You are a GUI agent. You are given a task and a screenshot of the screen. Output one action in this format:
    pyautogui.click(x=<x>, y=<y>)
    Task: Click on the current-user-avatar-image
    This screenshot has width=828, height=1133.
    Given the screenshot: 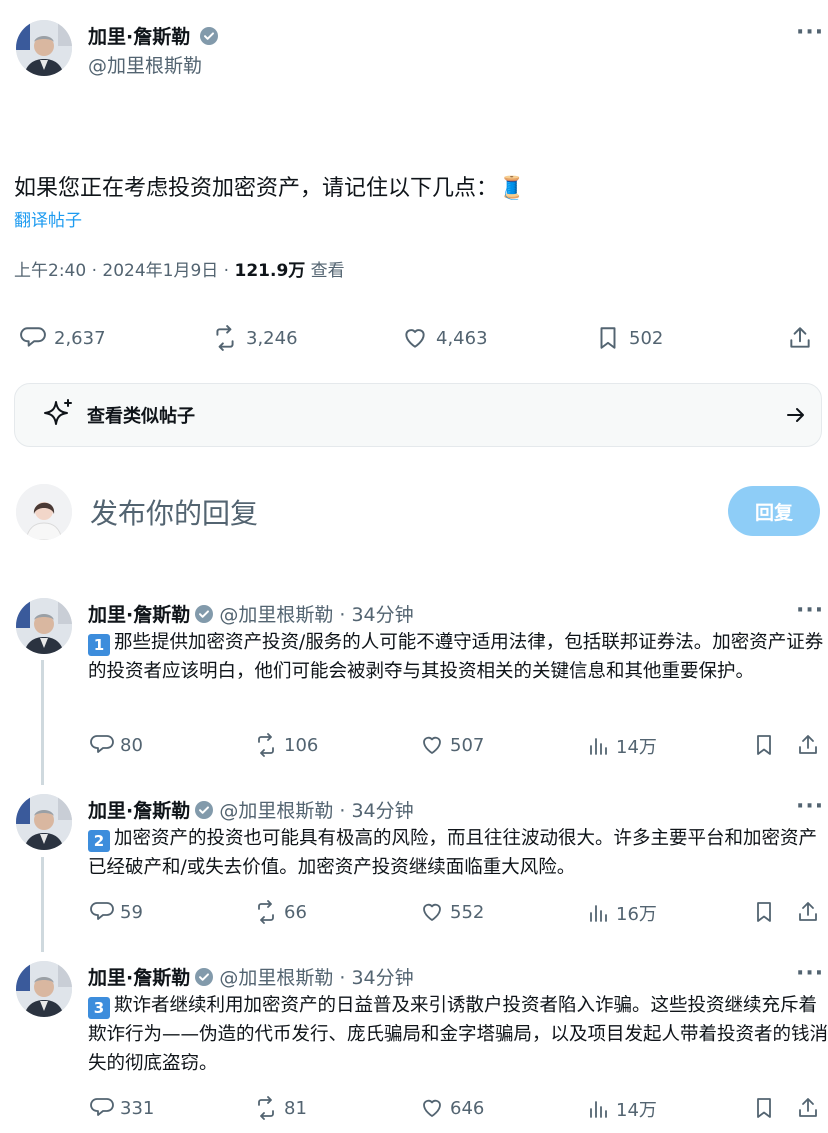 What is the action you would take?
    pyautogui.click(x=44, y=512)
    